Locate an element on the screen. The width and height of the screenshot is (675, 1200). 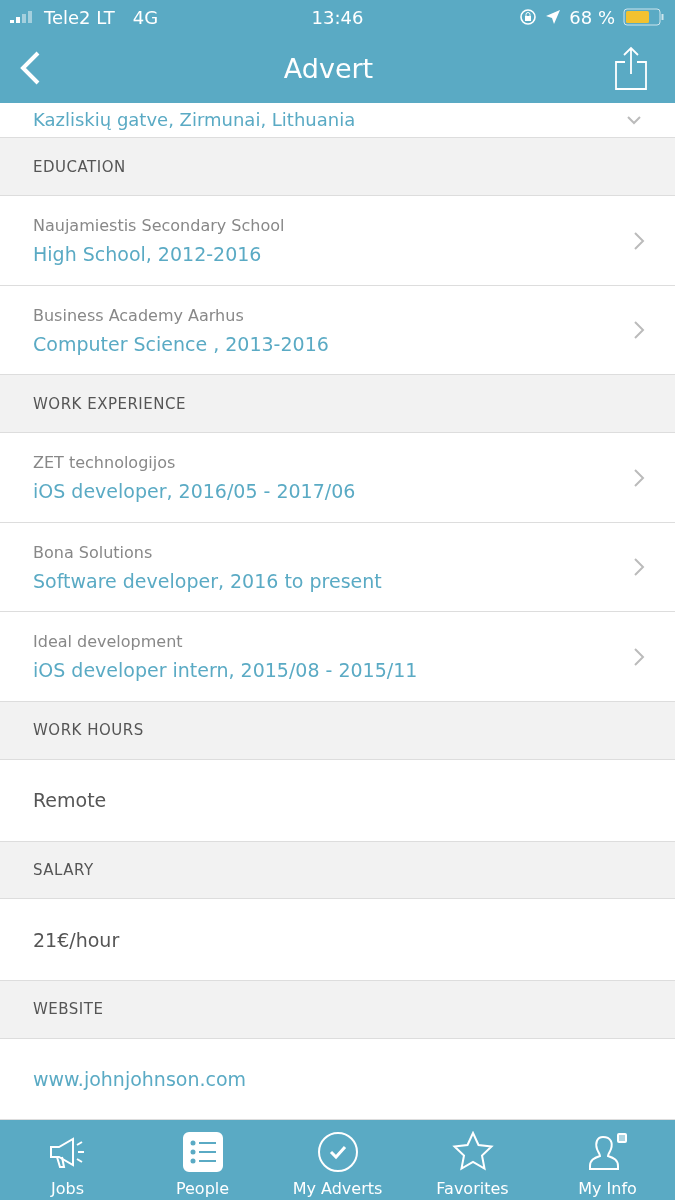
location-arrow-icon is located at coordinates (553, 17).